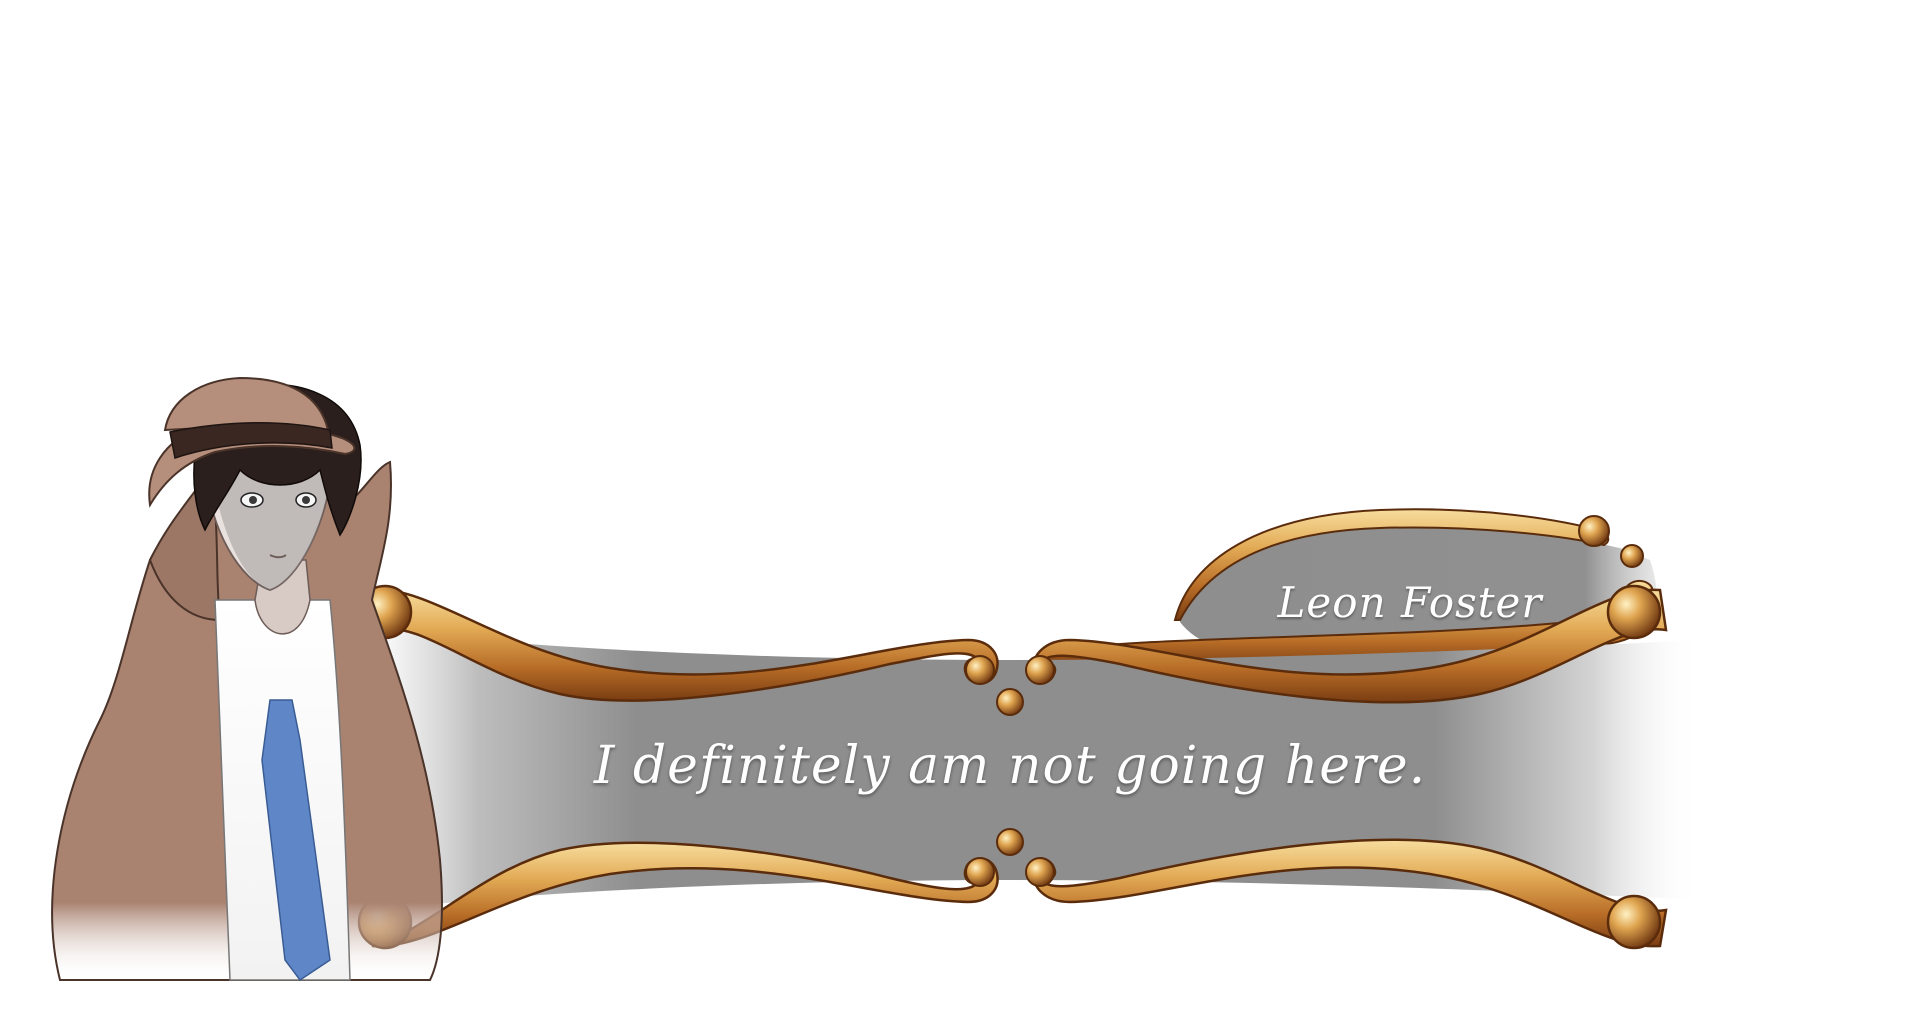  I want to click on dialogue-text: I definitely am not going here., so click(1010, 766).